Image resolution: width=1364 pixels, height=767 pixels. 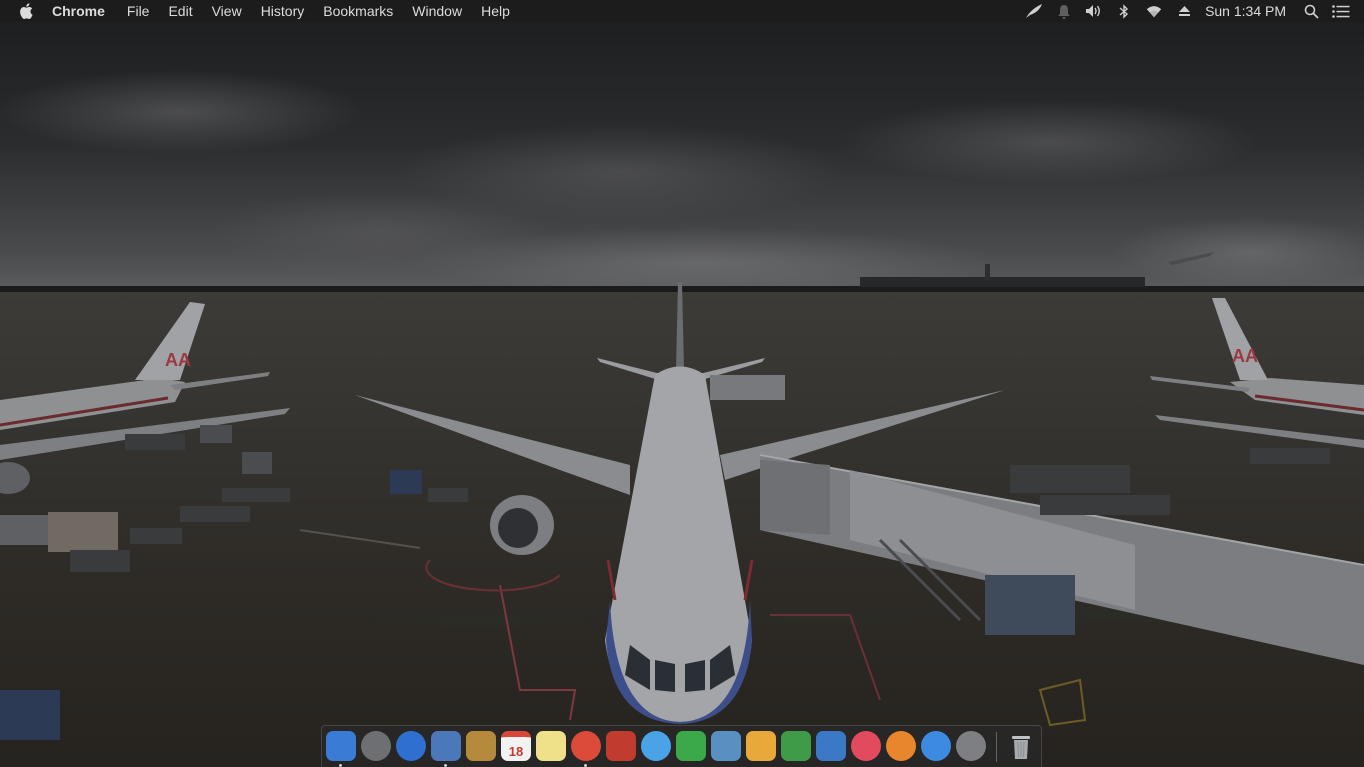 What do you see at coordinates (283, 11) in the screenshot?
I see `menu-history: History` at bounding box center [283, 11].